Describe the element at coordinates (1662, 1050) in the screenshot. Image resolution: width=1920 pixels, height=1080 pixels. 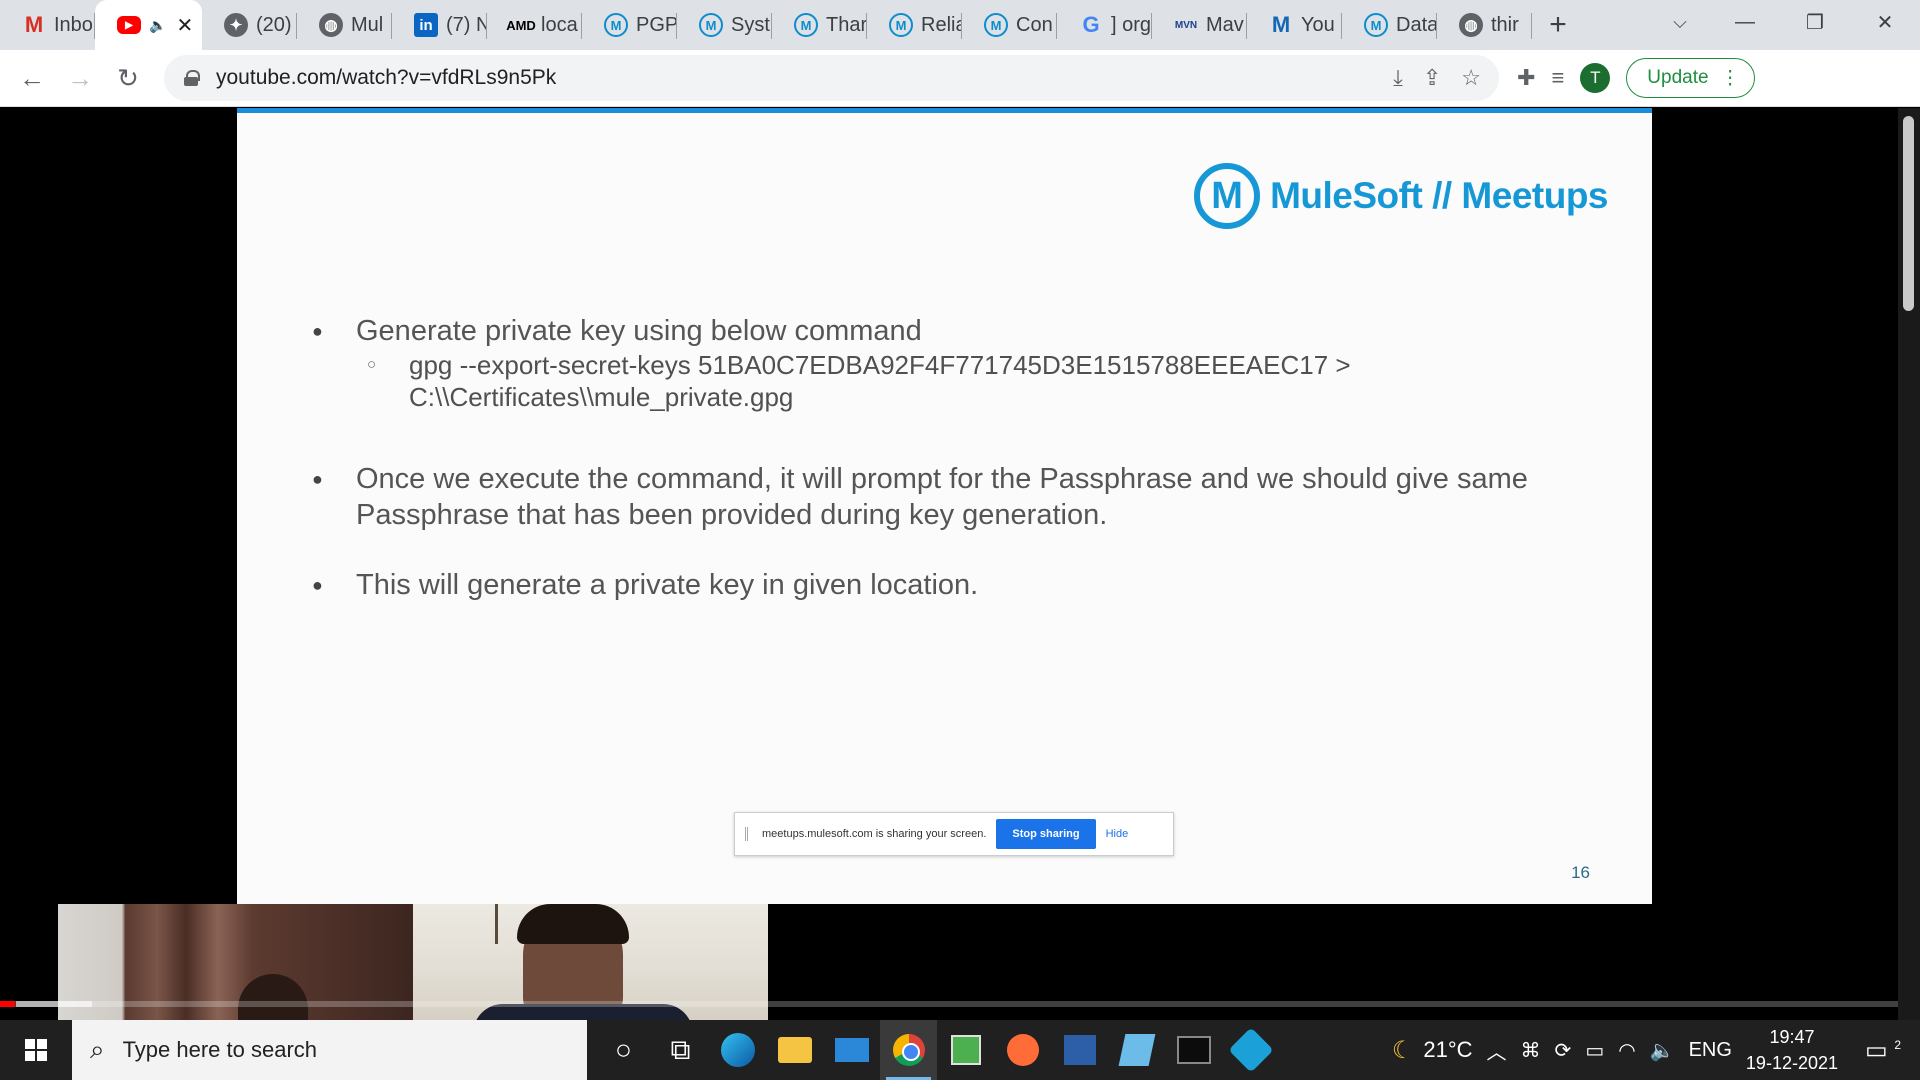
I see `volume-icon: 🔈` at that location.